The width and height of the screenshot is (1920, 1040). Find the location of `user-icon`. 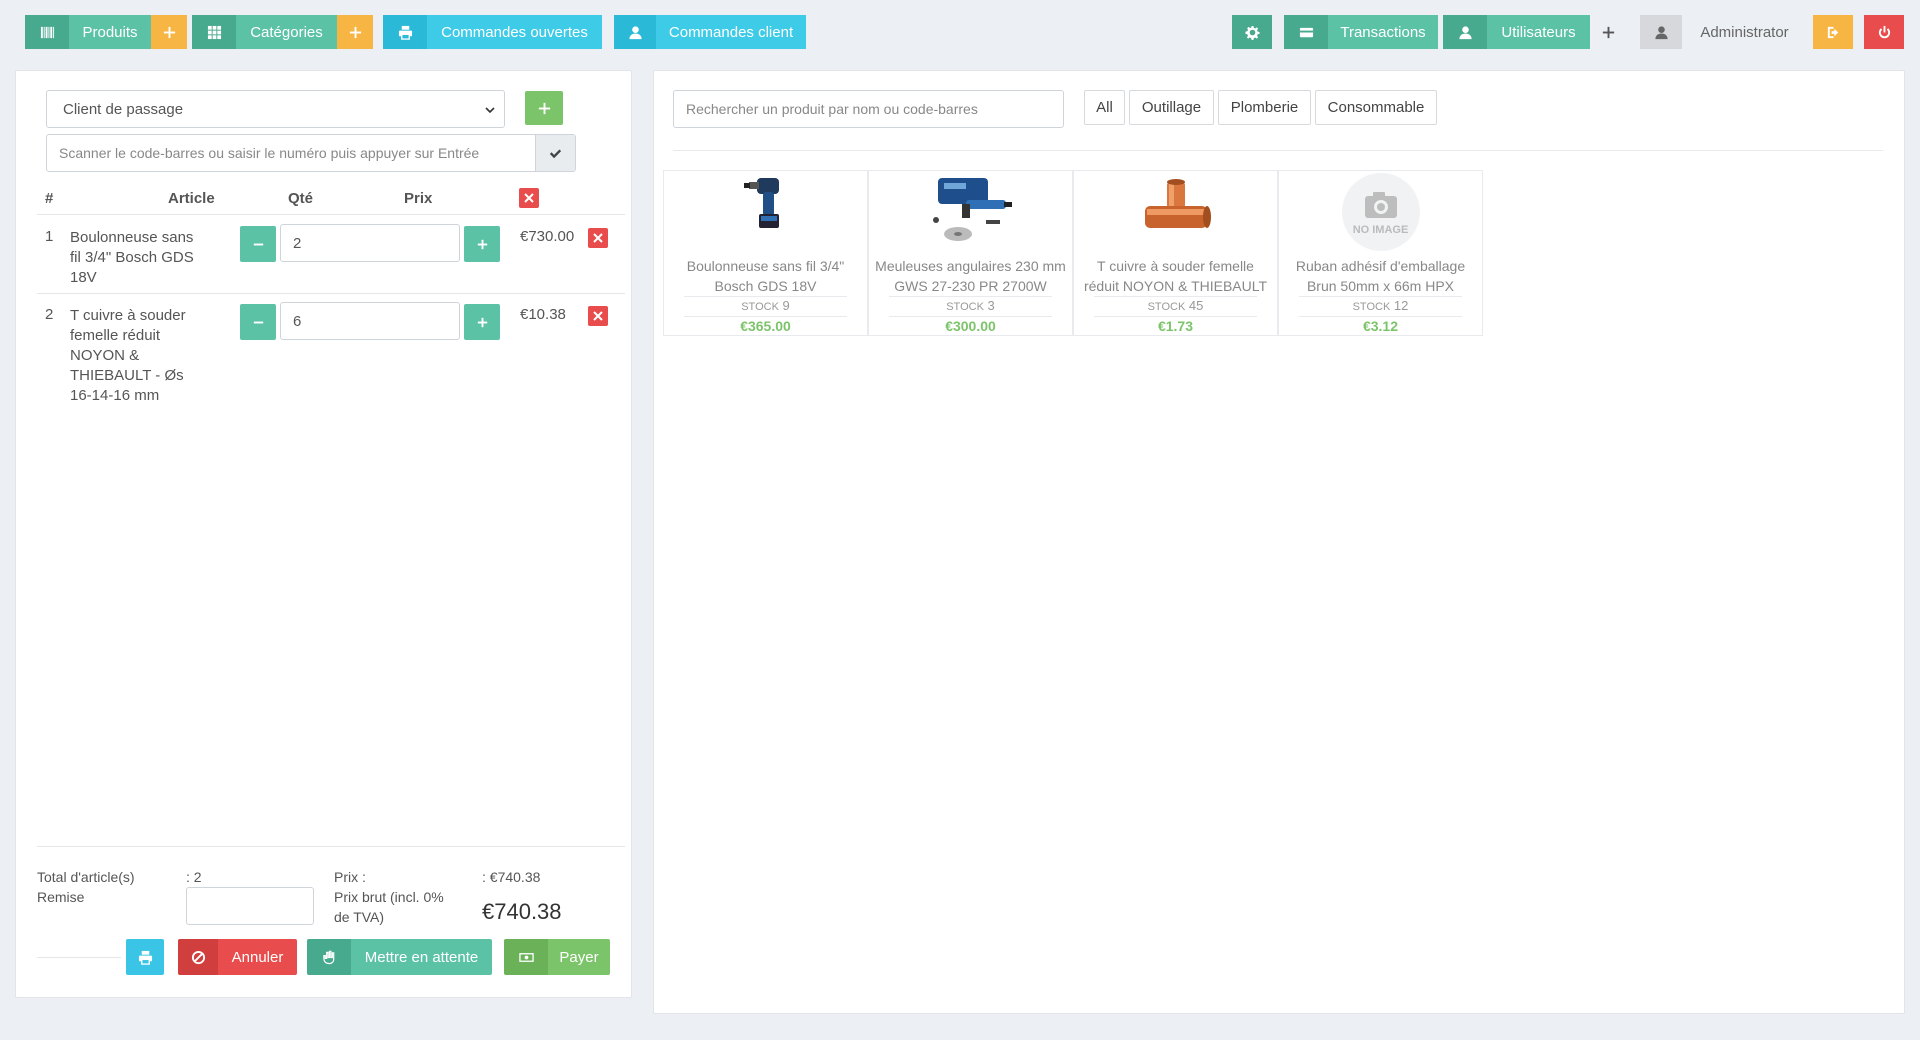

user-icon is located at coordinates (1661, 32).